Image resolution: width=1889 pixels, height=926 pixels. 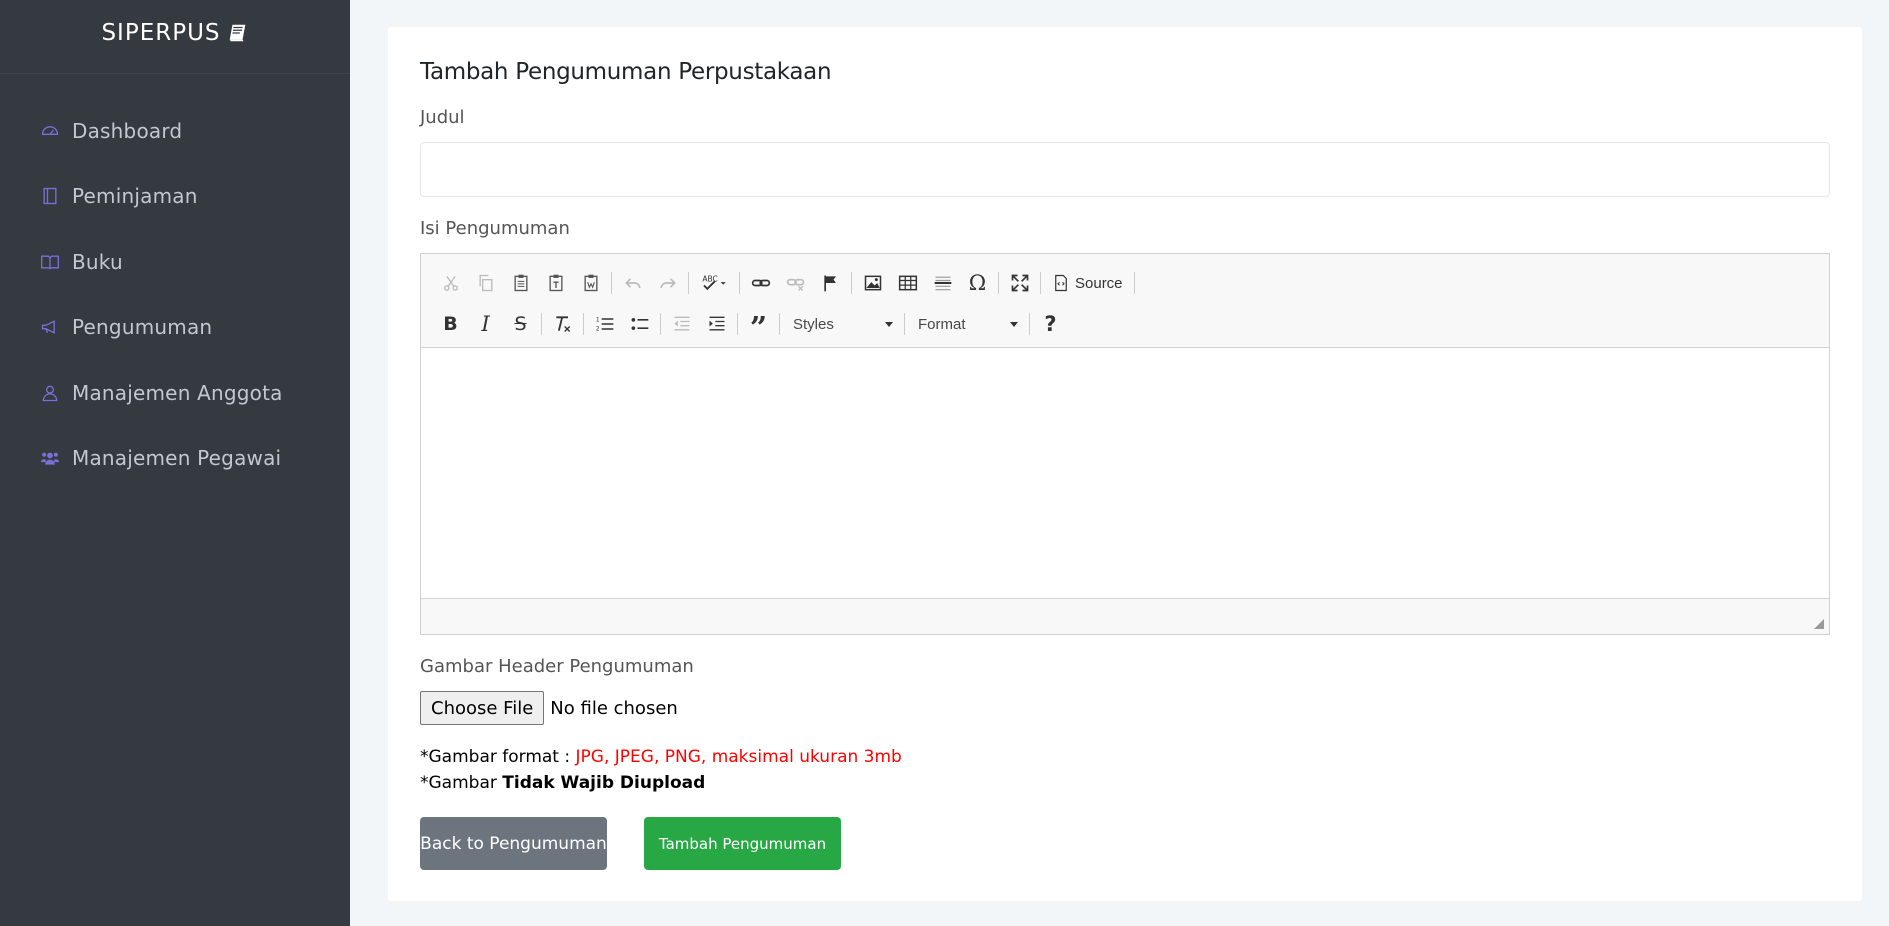 What do you see at coordinates (127, 130) in the screenshot?
I see `sidebar-item-label: Dashboard` at bounding box center [127, 130].